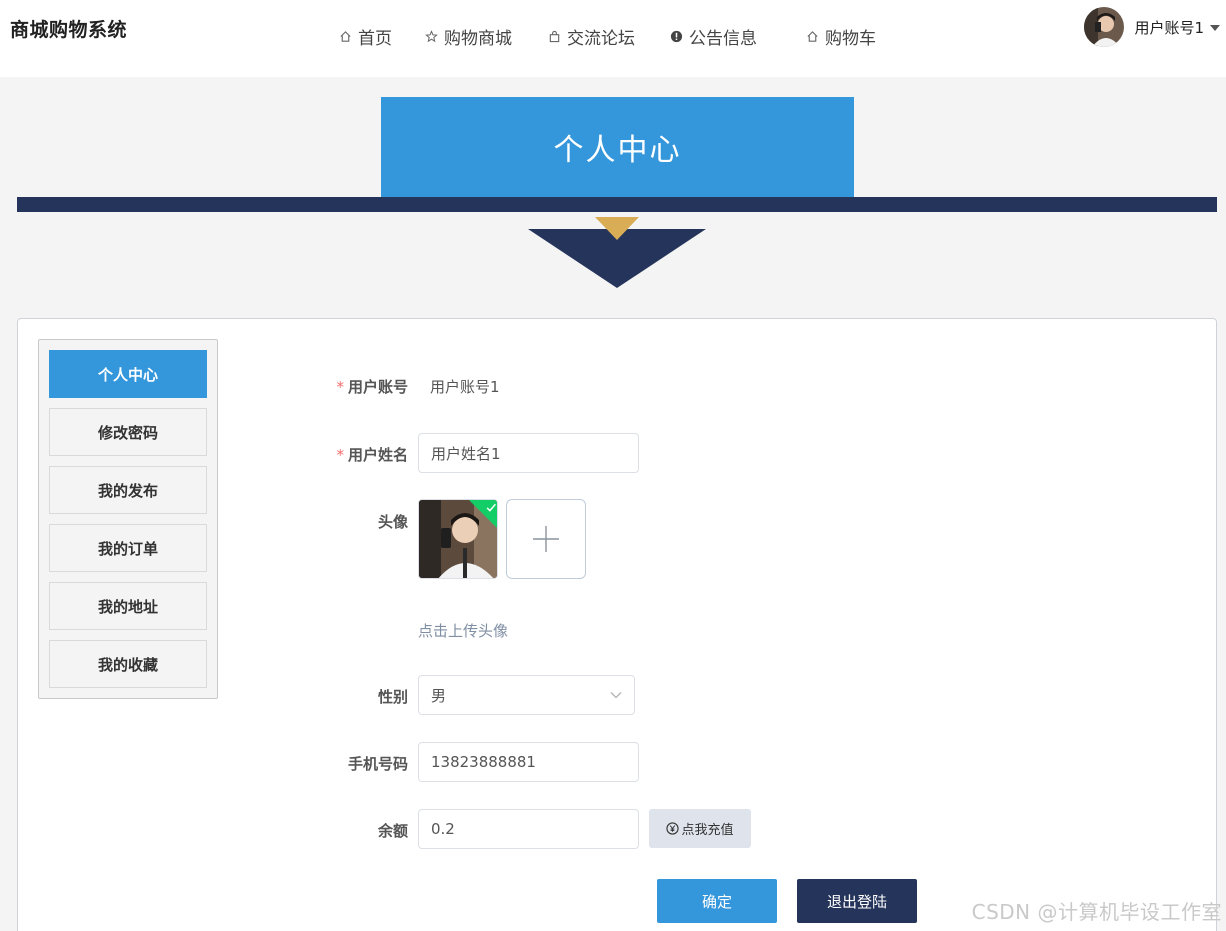 Image resolution: width=1226 pixels, height=931 pixels. I want to click on user-menu: 用户账号1, so click(1152, 27).